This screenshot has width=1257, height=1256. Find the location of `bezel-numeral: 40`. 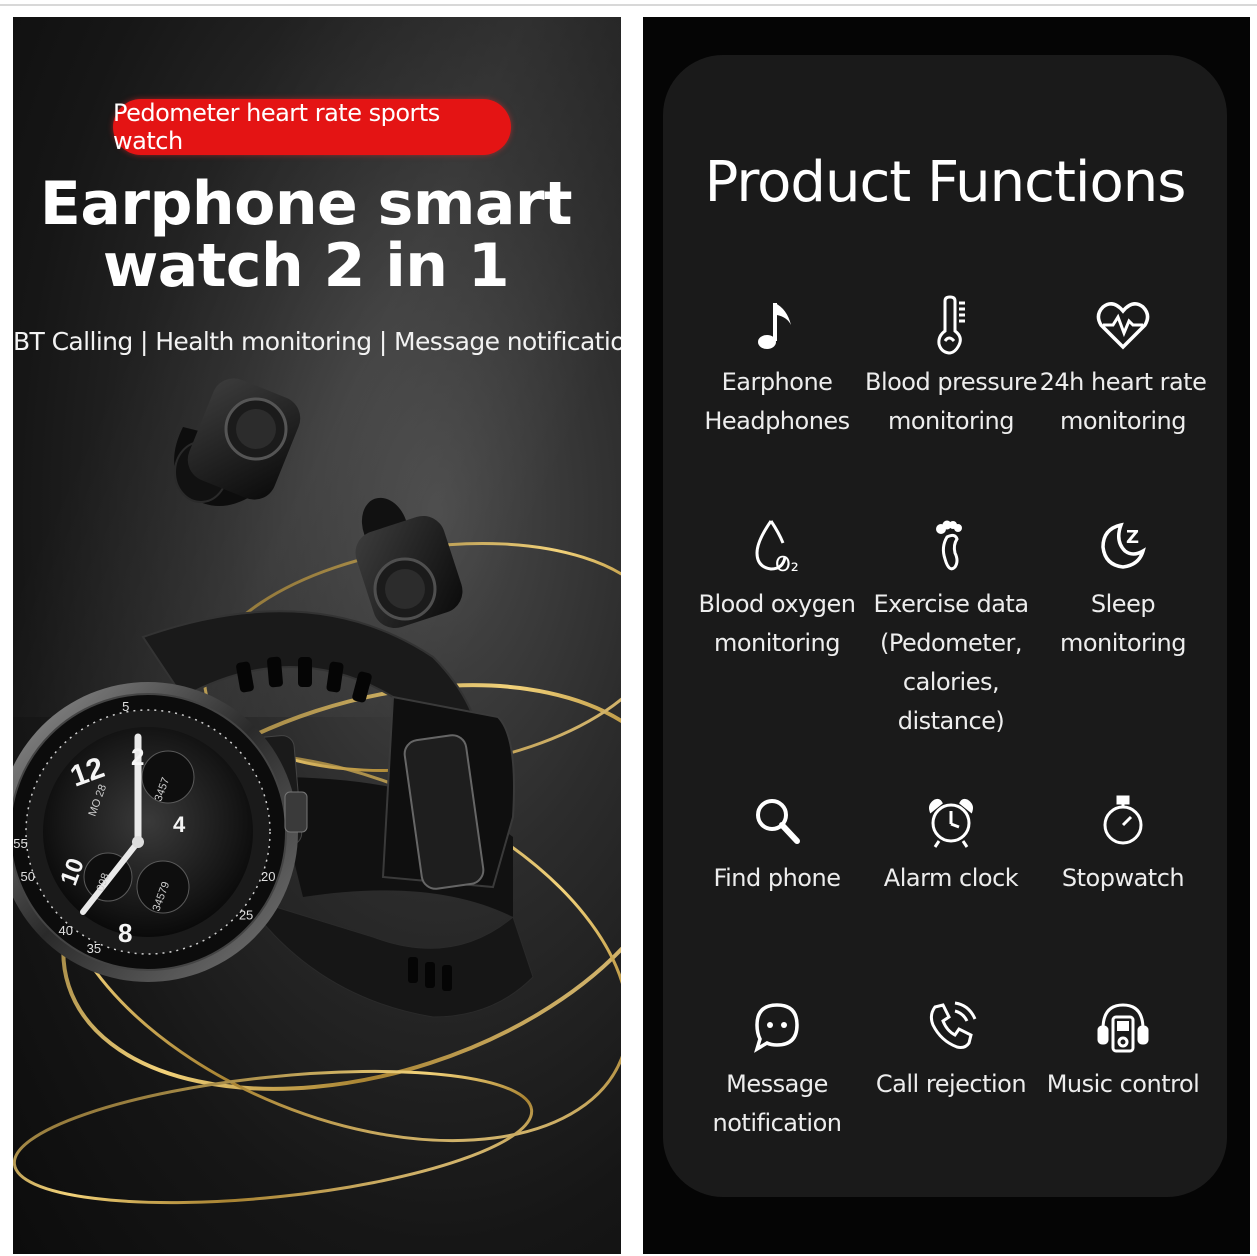

bezel-numeral: 40 is located at coordinates (65, 930).